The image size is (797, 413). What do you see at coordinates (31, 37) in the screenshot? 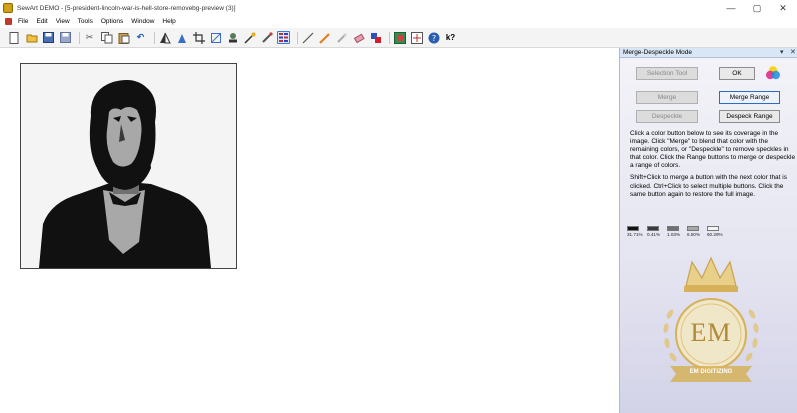
I see `open-icon` at bounding box center [31, 37].